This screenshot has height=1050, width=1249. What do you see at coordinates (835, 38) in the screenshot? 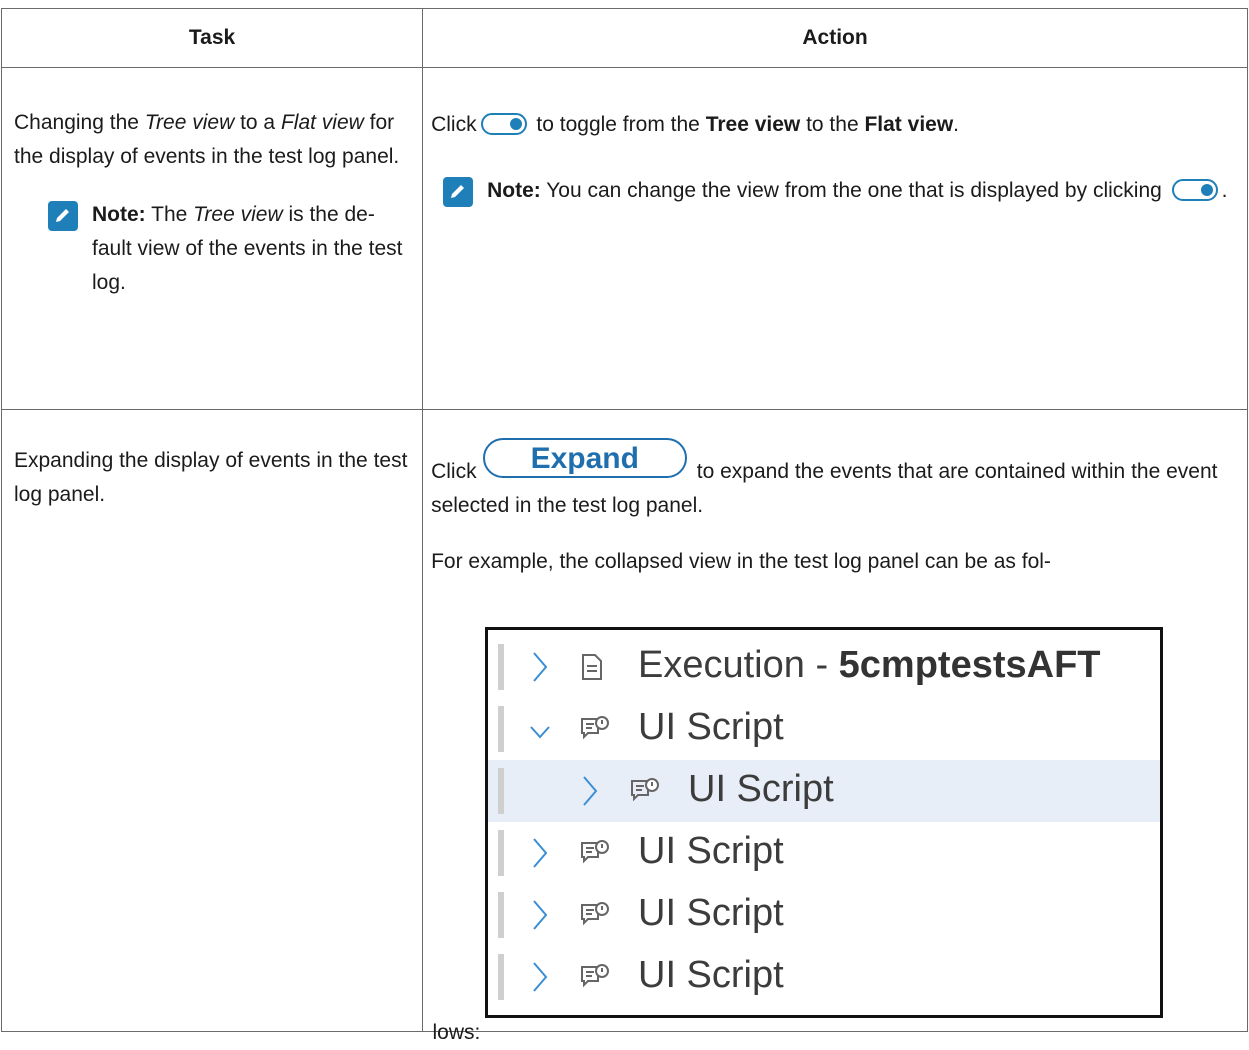
I see `header-action: Action` at bounding box center [835, 38].